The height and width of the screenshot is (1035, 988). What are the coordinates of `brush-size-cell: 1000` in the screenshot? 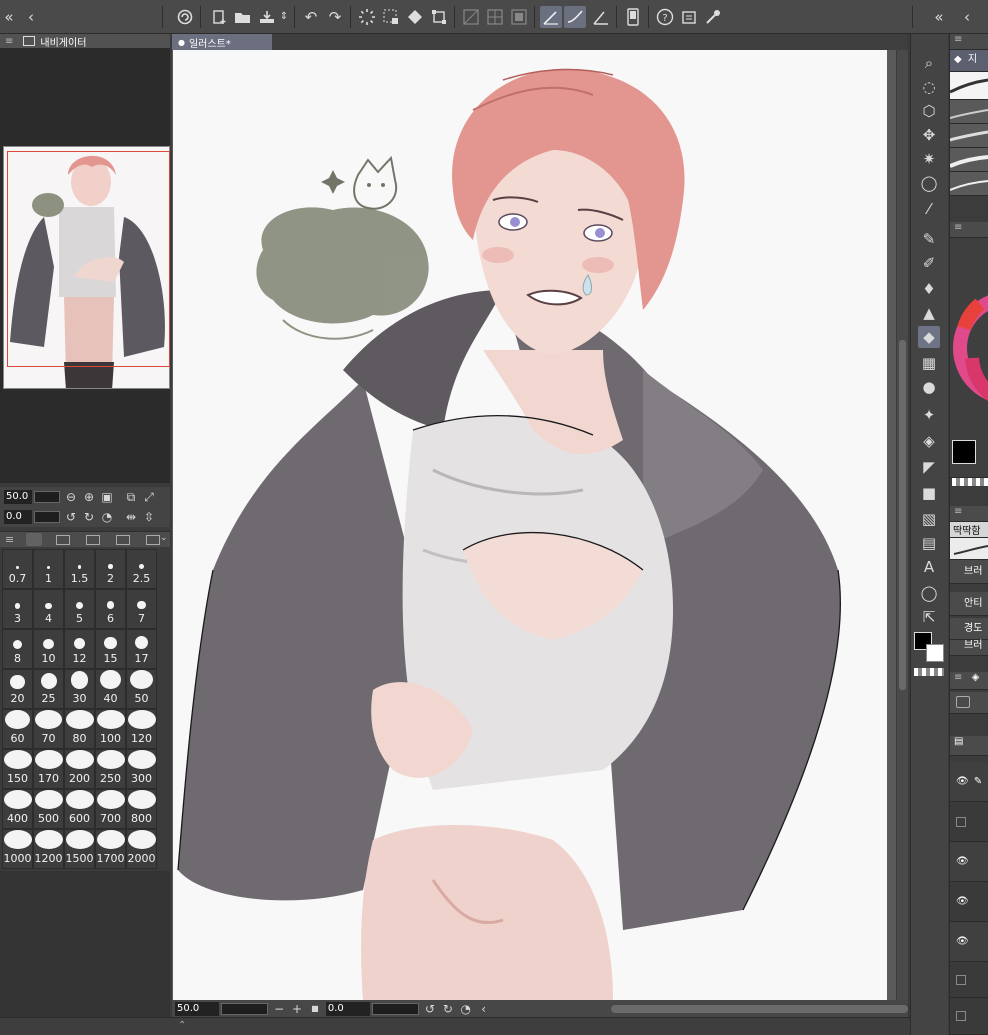 It's located at (17, 849).